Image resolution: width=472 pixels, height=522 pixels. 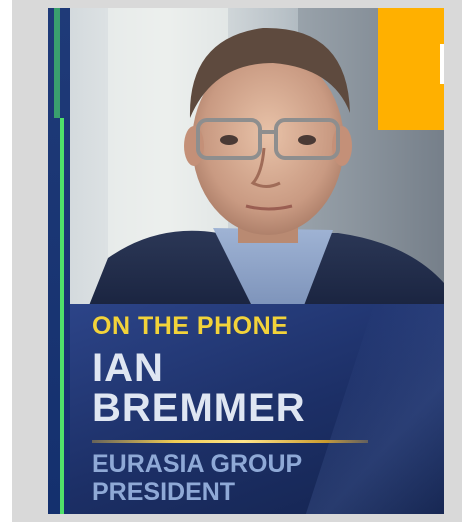 I want to click on orange-accent-block, so click(x=411, y=69).